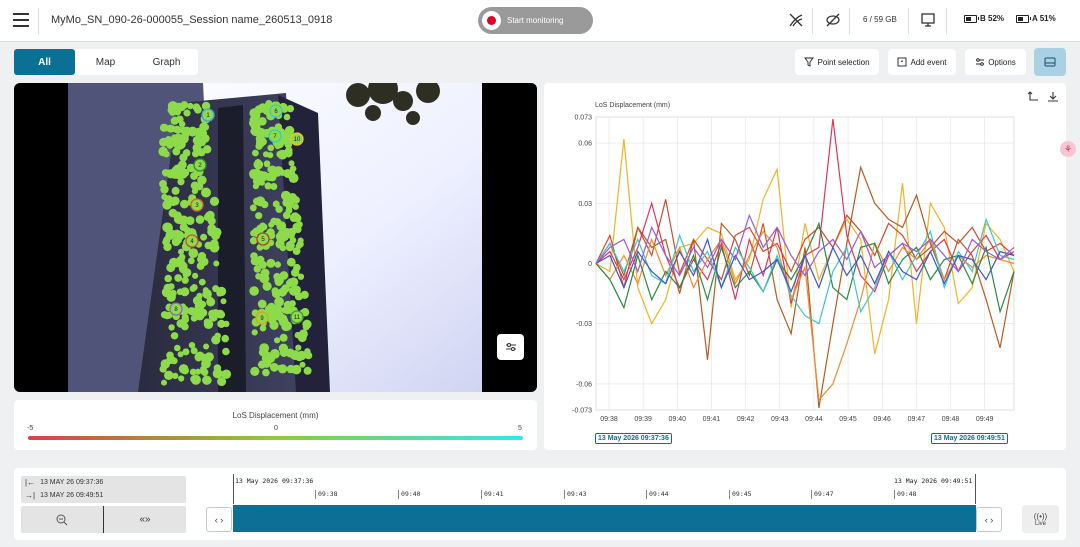  What do you see at coordinates (992, 18) in the screenshot?
I see `battery-b-label: B 52%` at bounding box center [992, 18].